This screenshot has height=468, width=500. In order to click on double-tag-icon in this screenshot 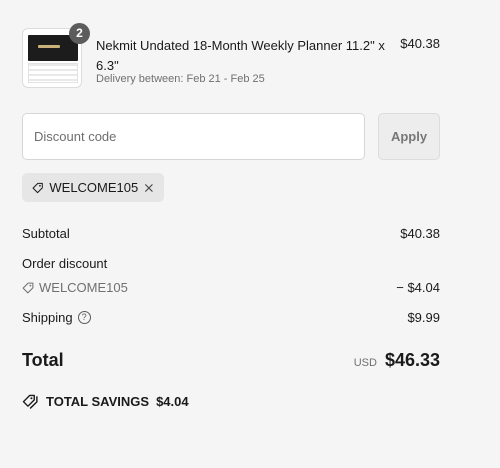, I will do `click(30, 401)`.